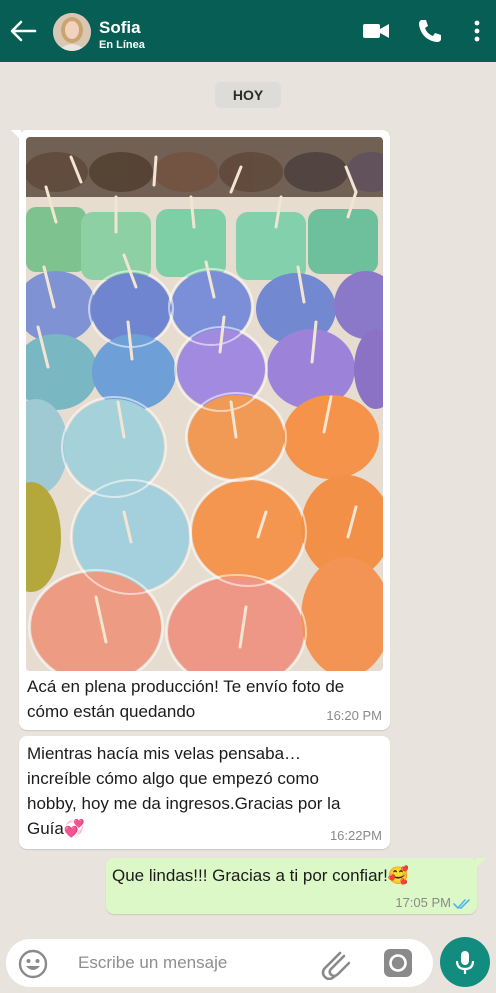 The image size is (496, 993). Describe the element at coordinates (248, 31) in the screenshot. I see `chat-header: Sofia En Línea` at that location.